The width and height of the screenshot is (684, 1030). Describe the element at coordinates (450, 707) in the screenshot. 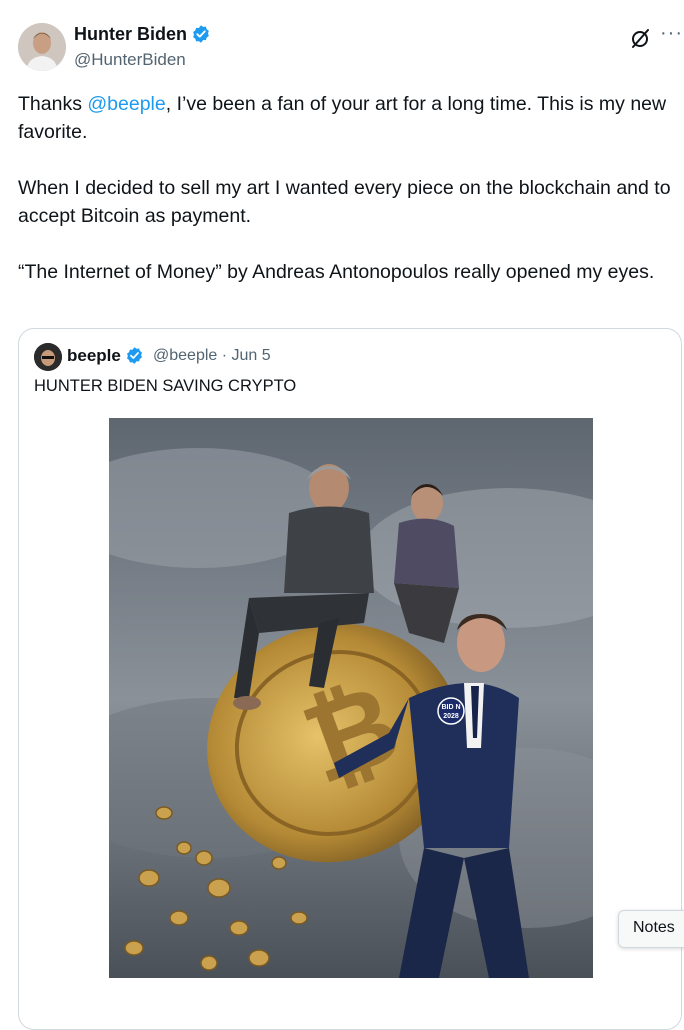

I see `campaign-button-line1: BID N` at that location.